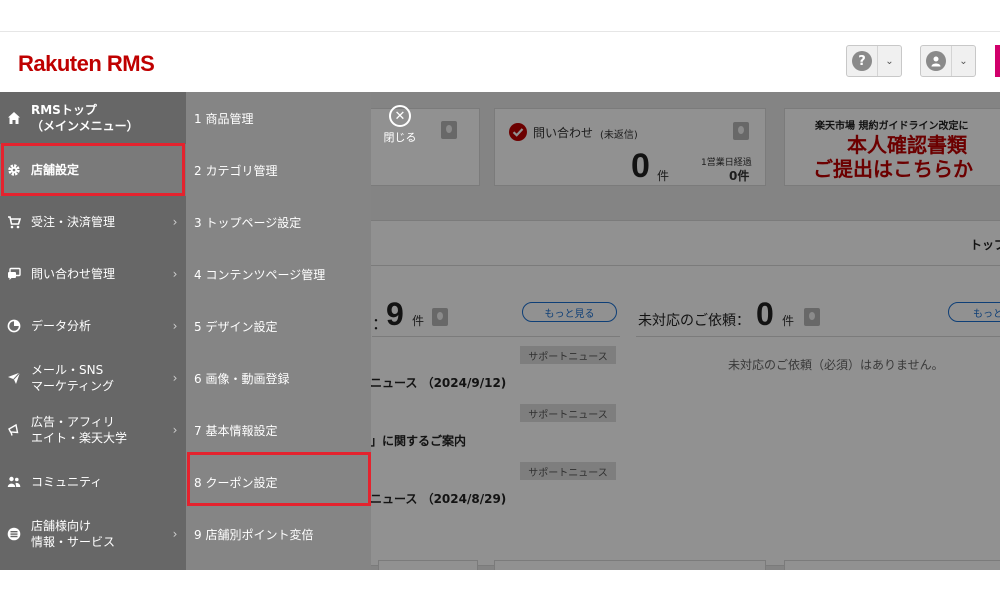  Describe the element at coordinates (93, 534) in the screenshot. I see `menu-item-shop-services: 店舗様向け情報・サービス ›` at that location.